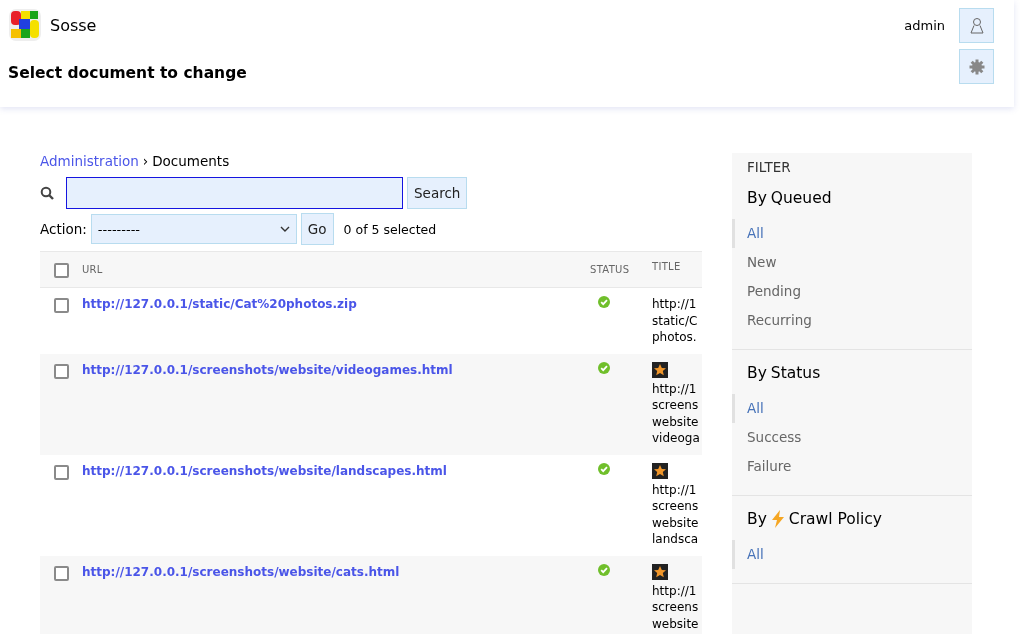 The width and height of the screenshot is (1024, 634). What do you see at coordinates (675, 321) in the screenshot?
I see `document-title: http://1 static/C photos.` at bounding box center [675, 321].